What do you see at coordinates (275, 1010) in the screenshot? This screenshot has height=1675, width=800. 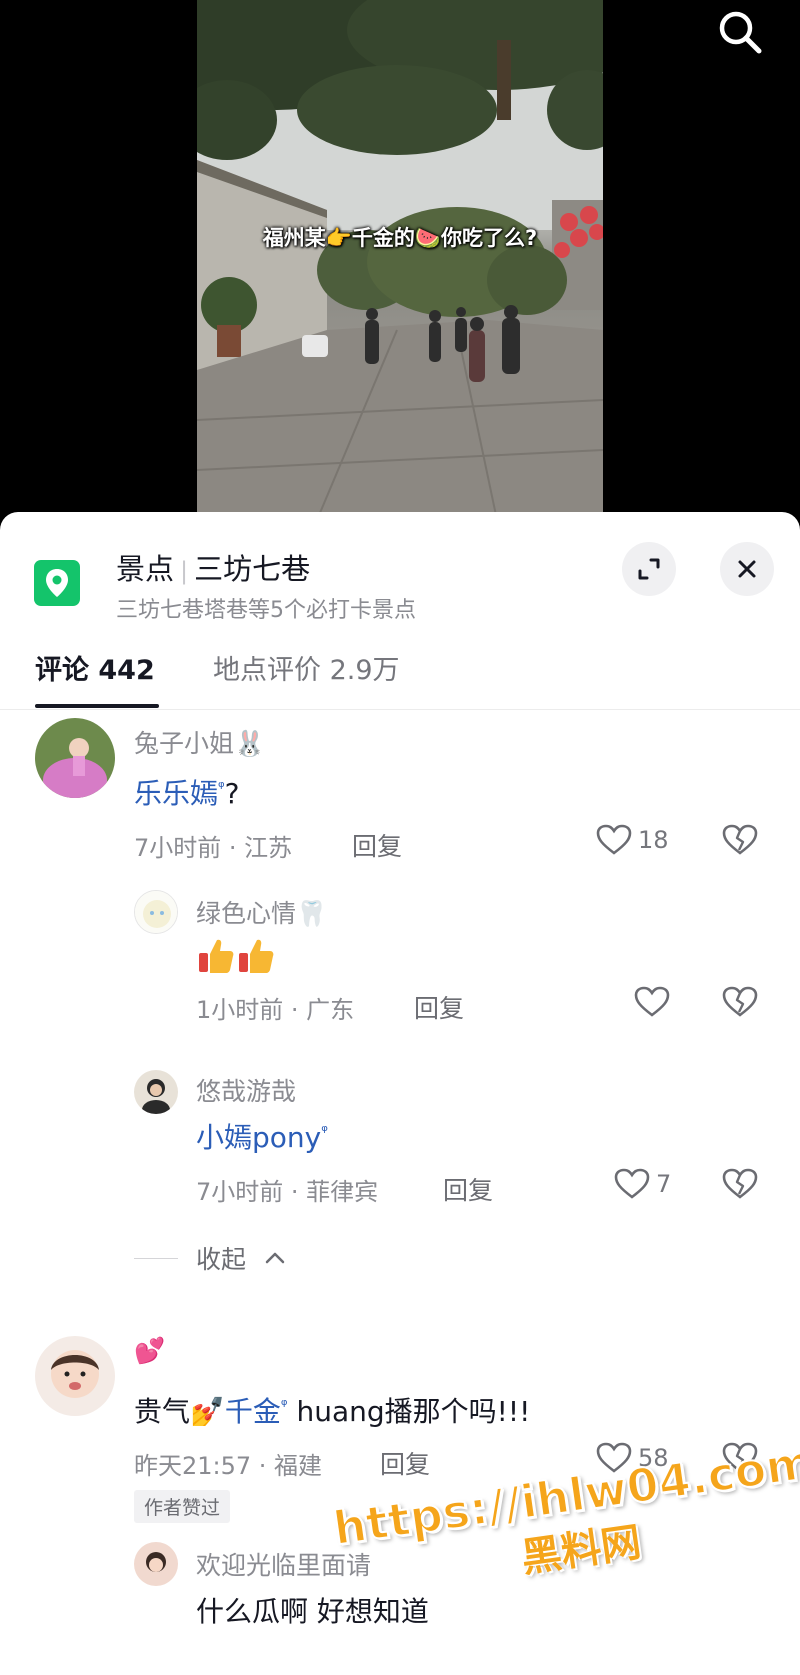 I see `reply-meta: 1小时前 · 广东` at bounding box center [275, 1010].